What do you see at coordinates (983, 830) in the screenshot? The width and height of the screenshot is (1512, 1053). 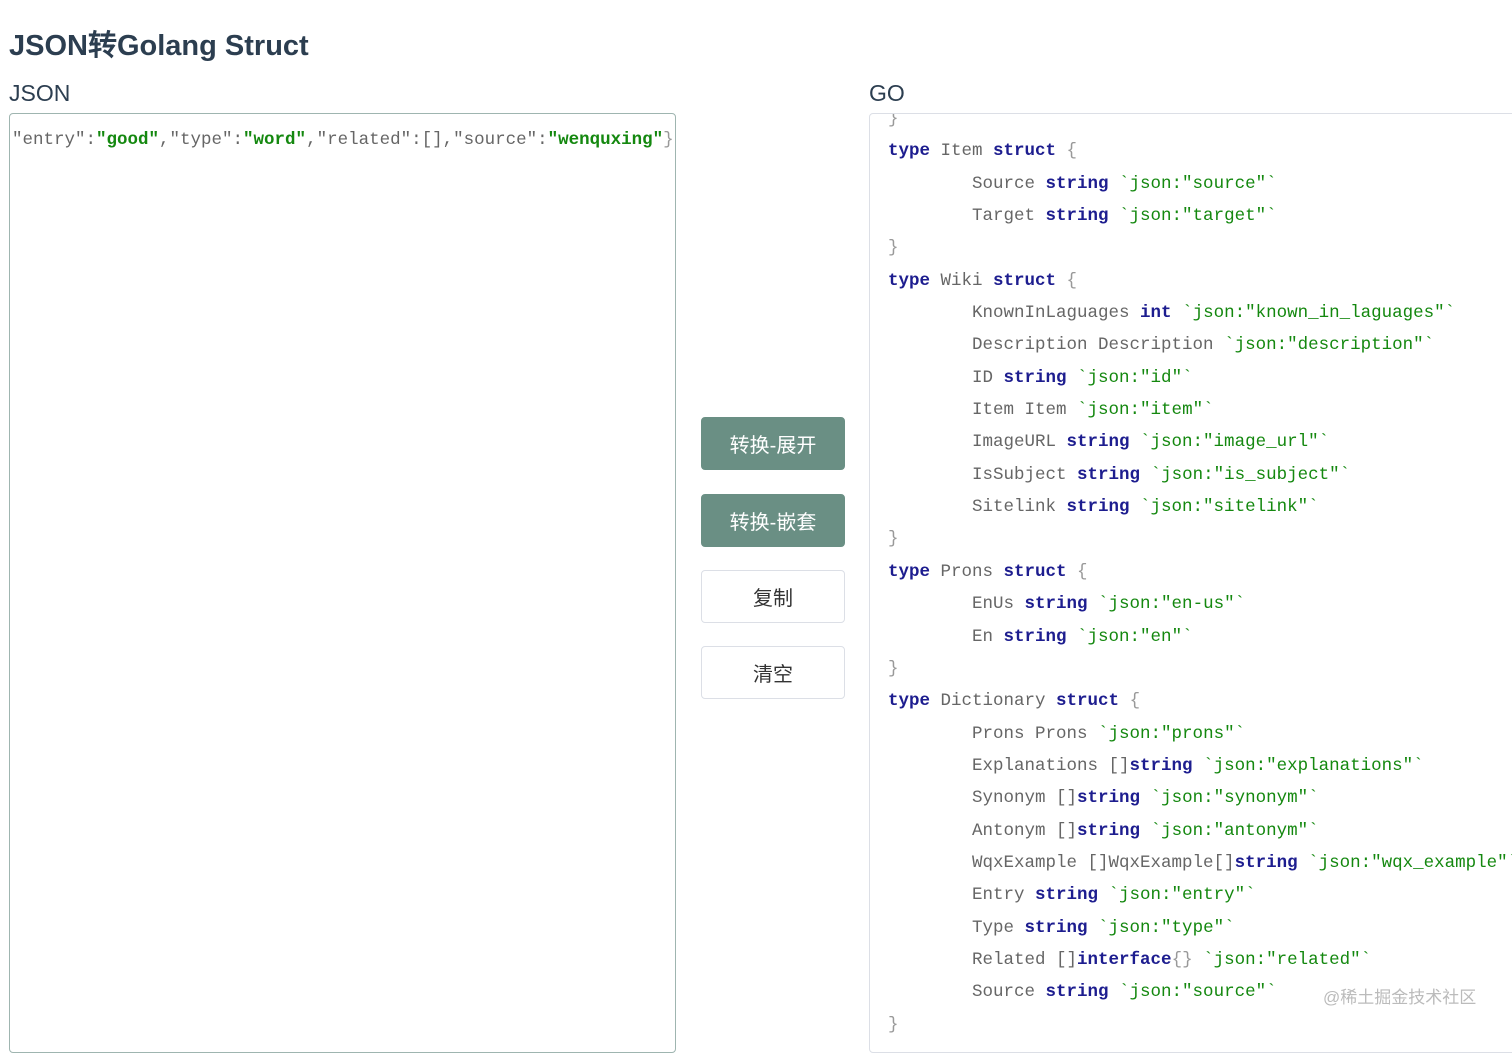 I see `code-token: Antonym []` at bounding box center [983, 830].